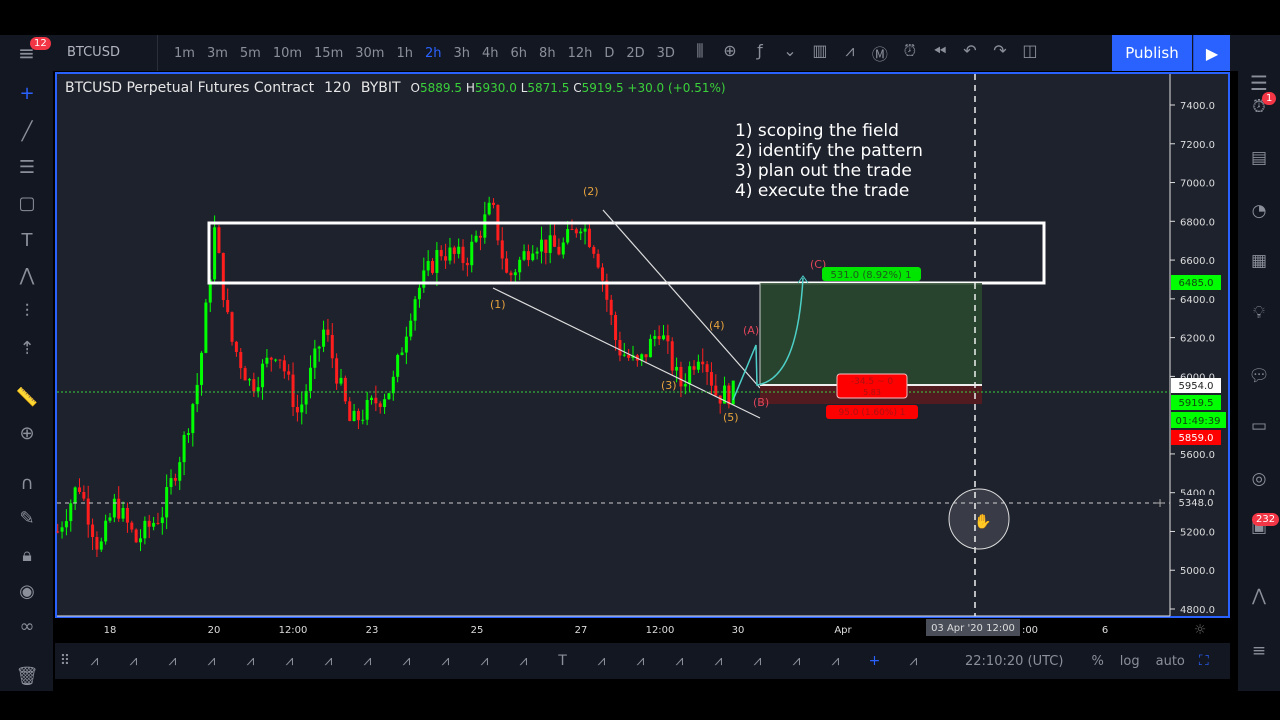 The image size is (1280, 720). Describe the element at coordinates (1259, 481) in the screenshot. I see `streams-icon: ◎` at that location.